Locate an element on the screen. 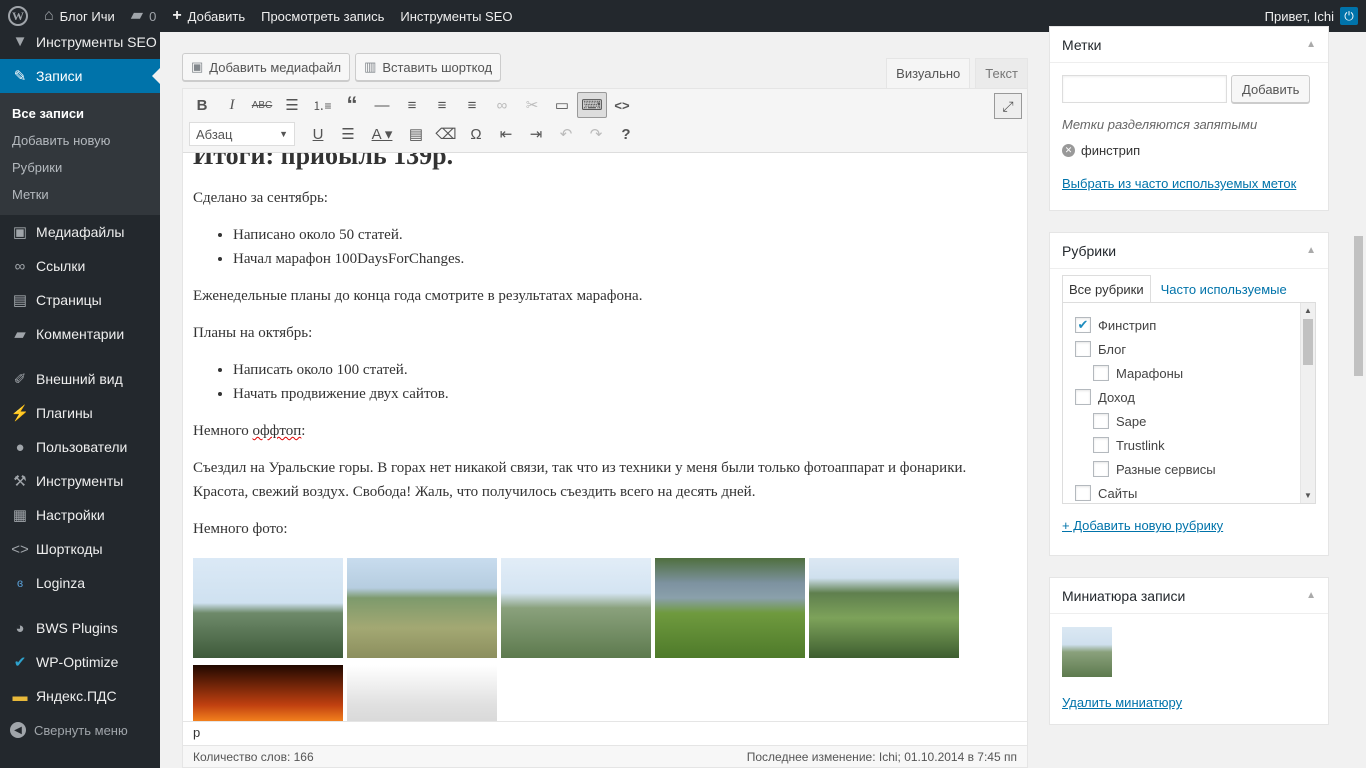 This screenshot has height=768, width=1366. menu-links: ∞ Ссылки is located at coordinates (80, 266).